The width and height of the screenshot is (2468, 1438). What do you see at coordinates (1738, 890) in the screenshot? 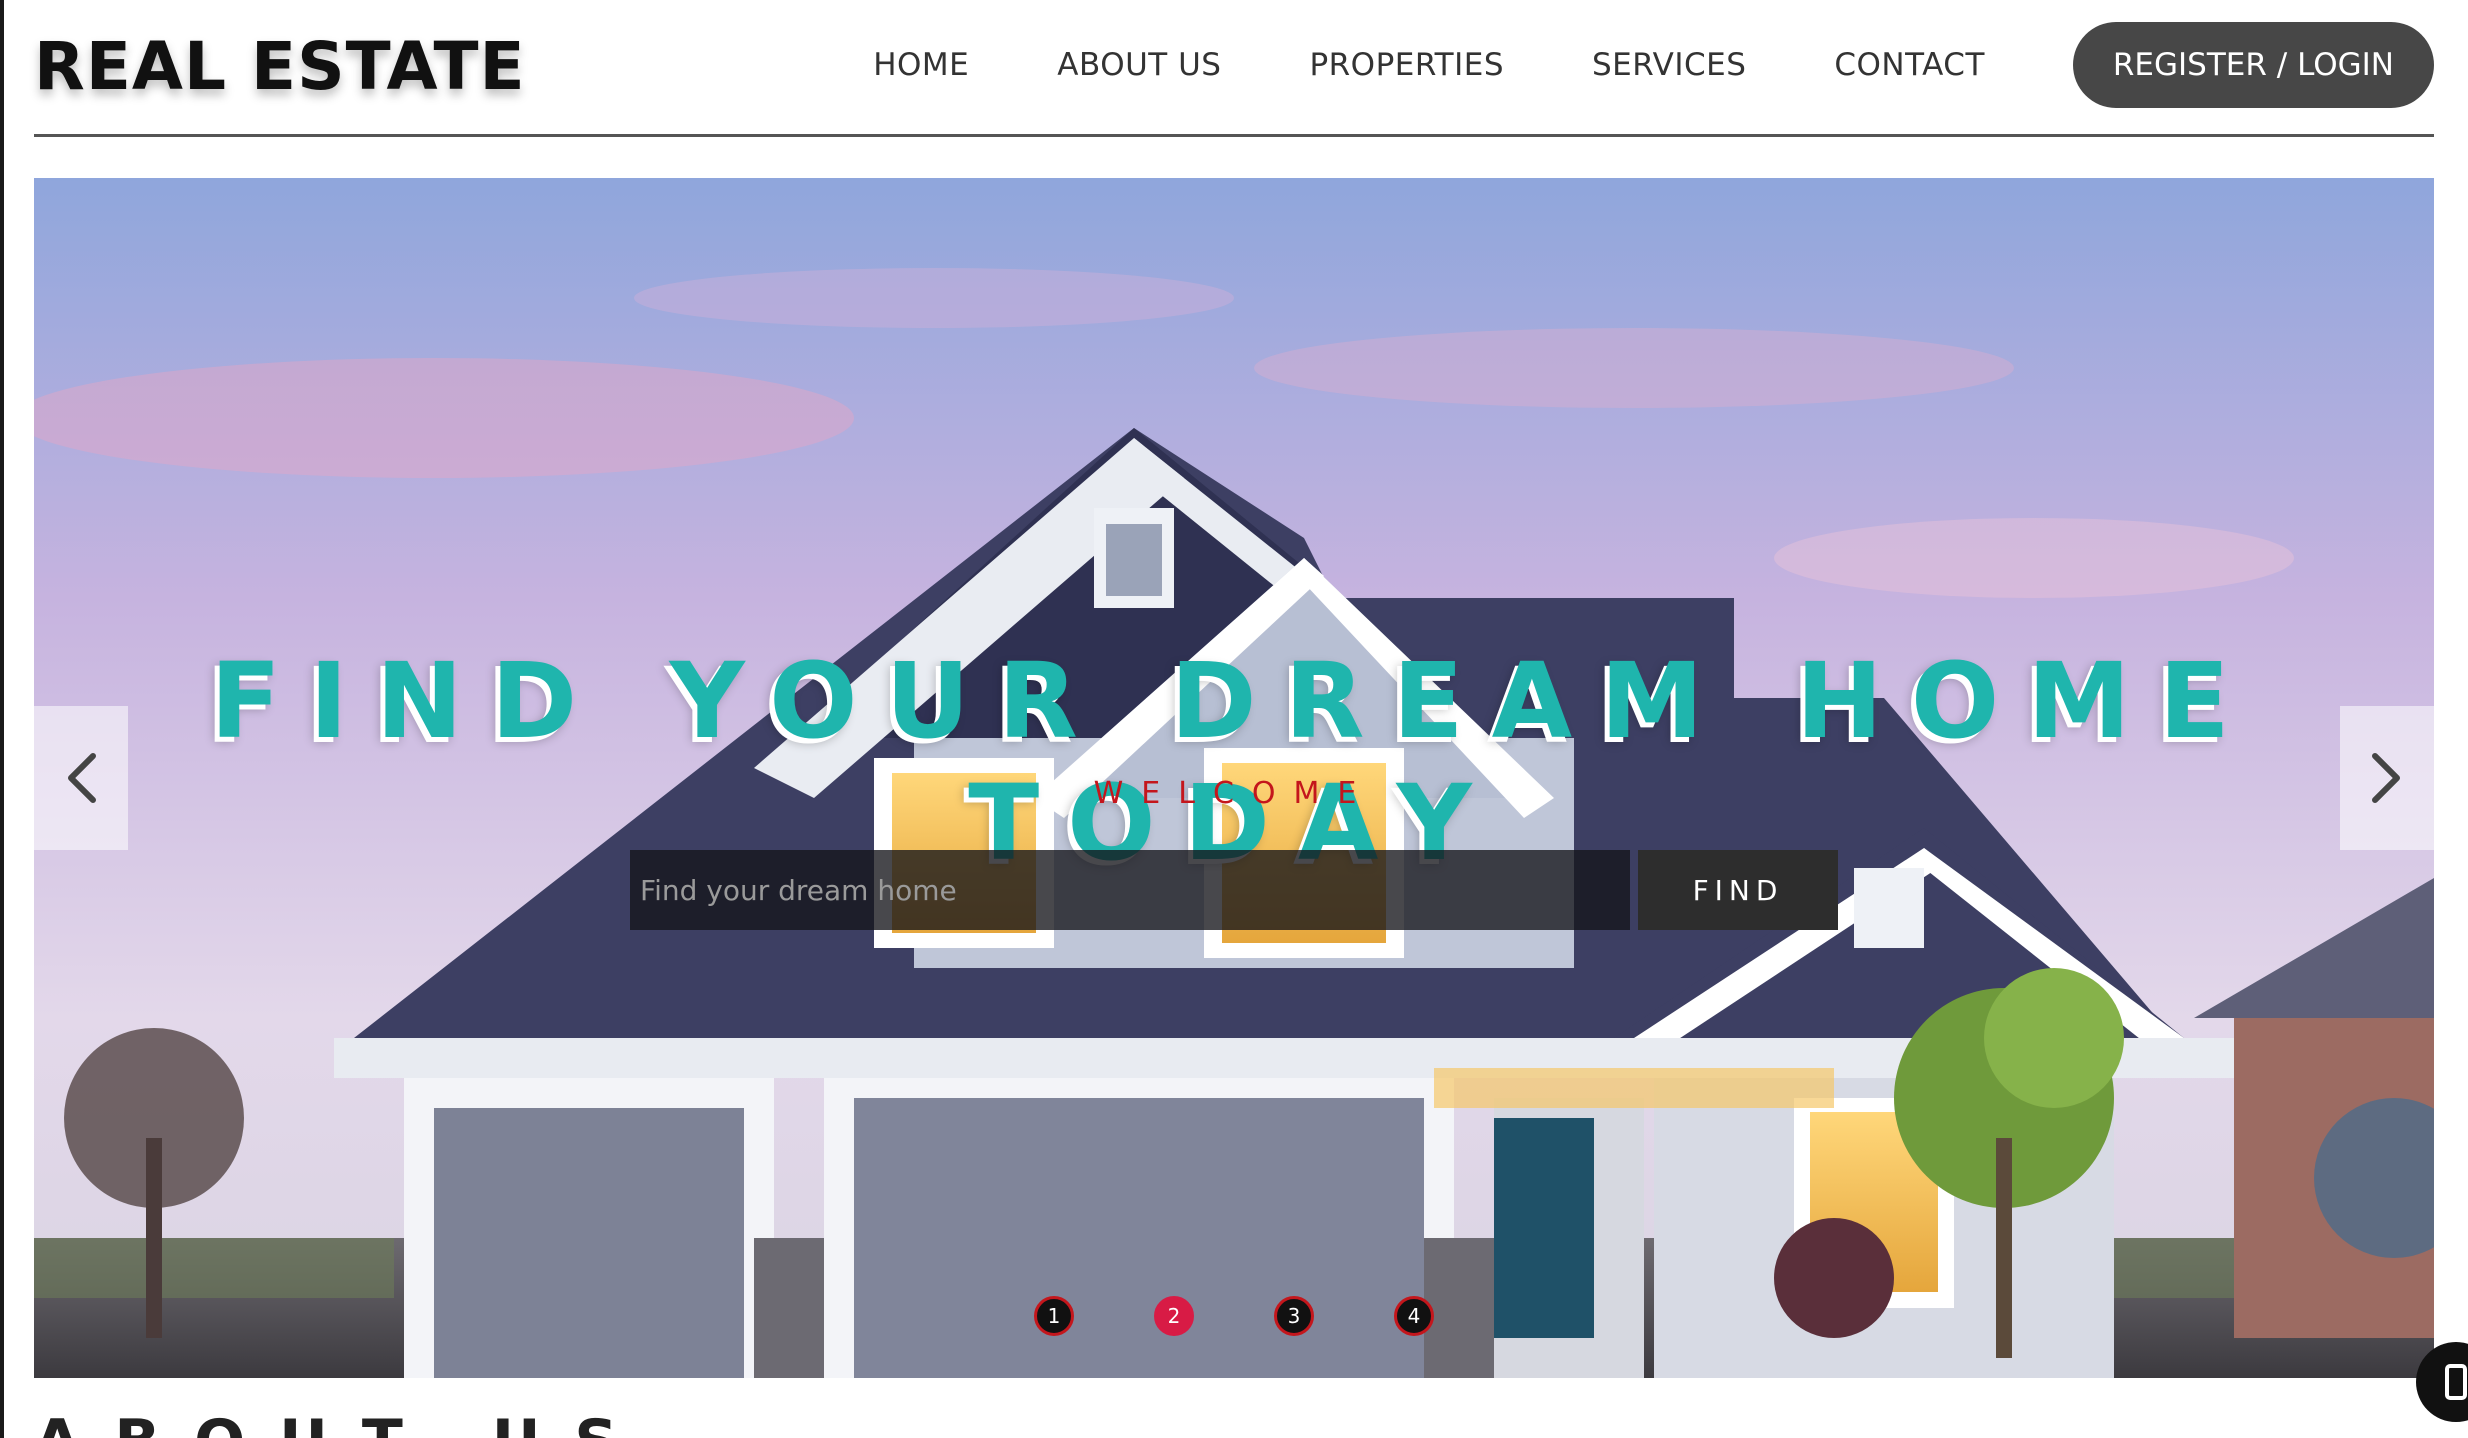
I see `find-button: FIND` at bounding box center [1738, 890].